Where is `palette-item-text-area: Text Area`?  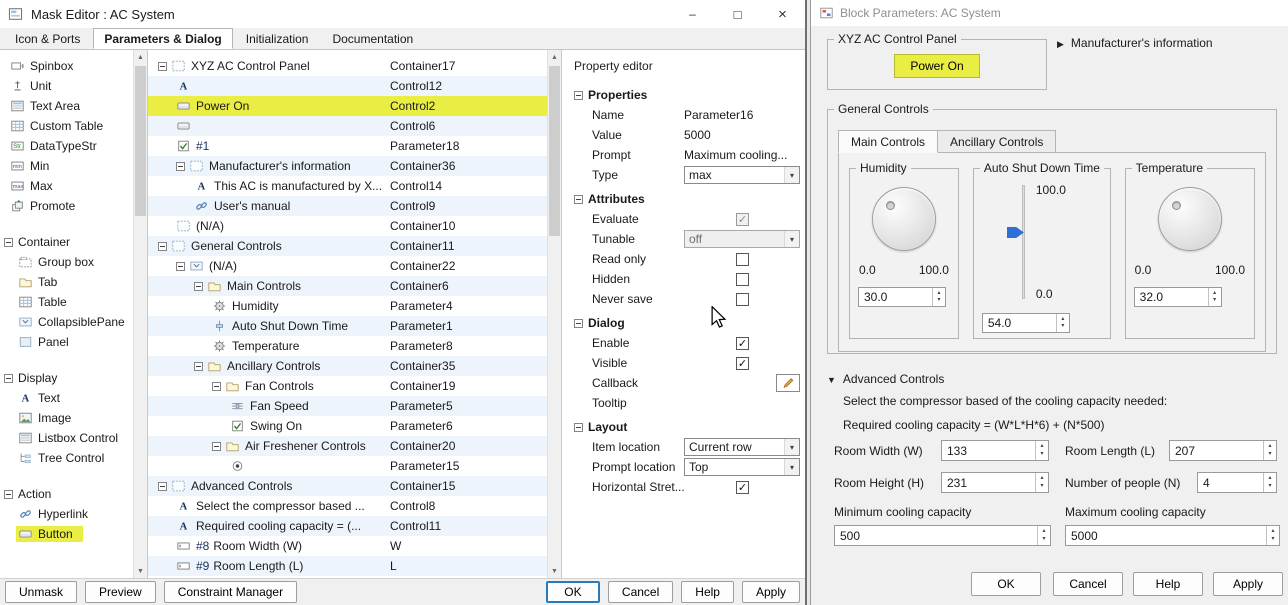 palette-item-text-area: Text Area is located at coordinates (73, 106).